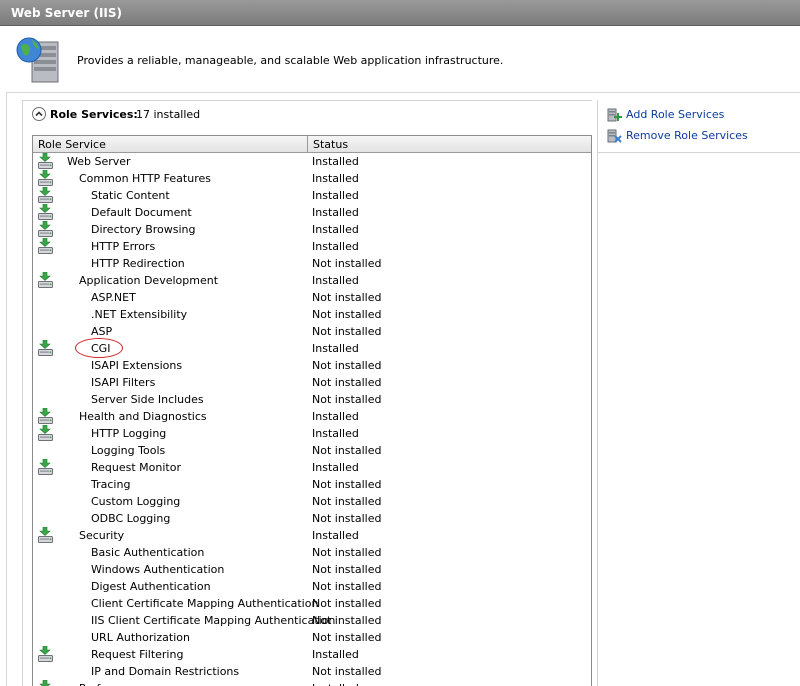 The height and width of the screenshot is (686, 800). Describe the element at coordinates (94, 114) in the screenshot. I see `section-title: Role Services:` at that location.